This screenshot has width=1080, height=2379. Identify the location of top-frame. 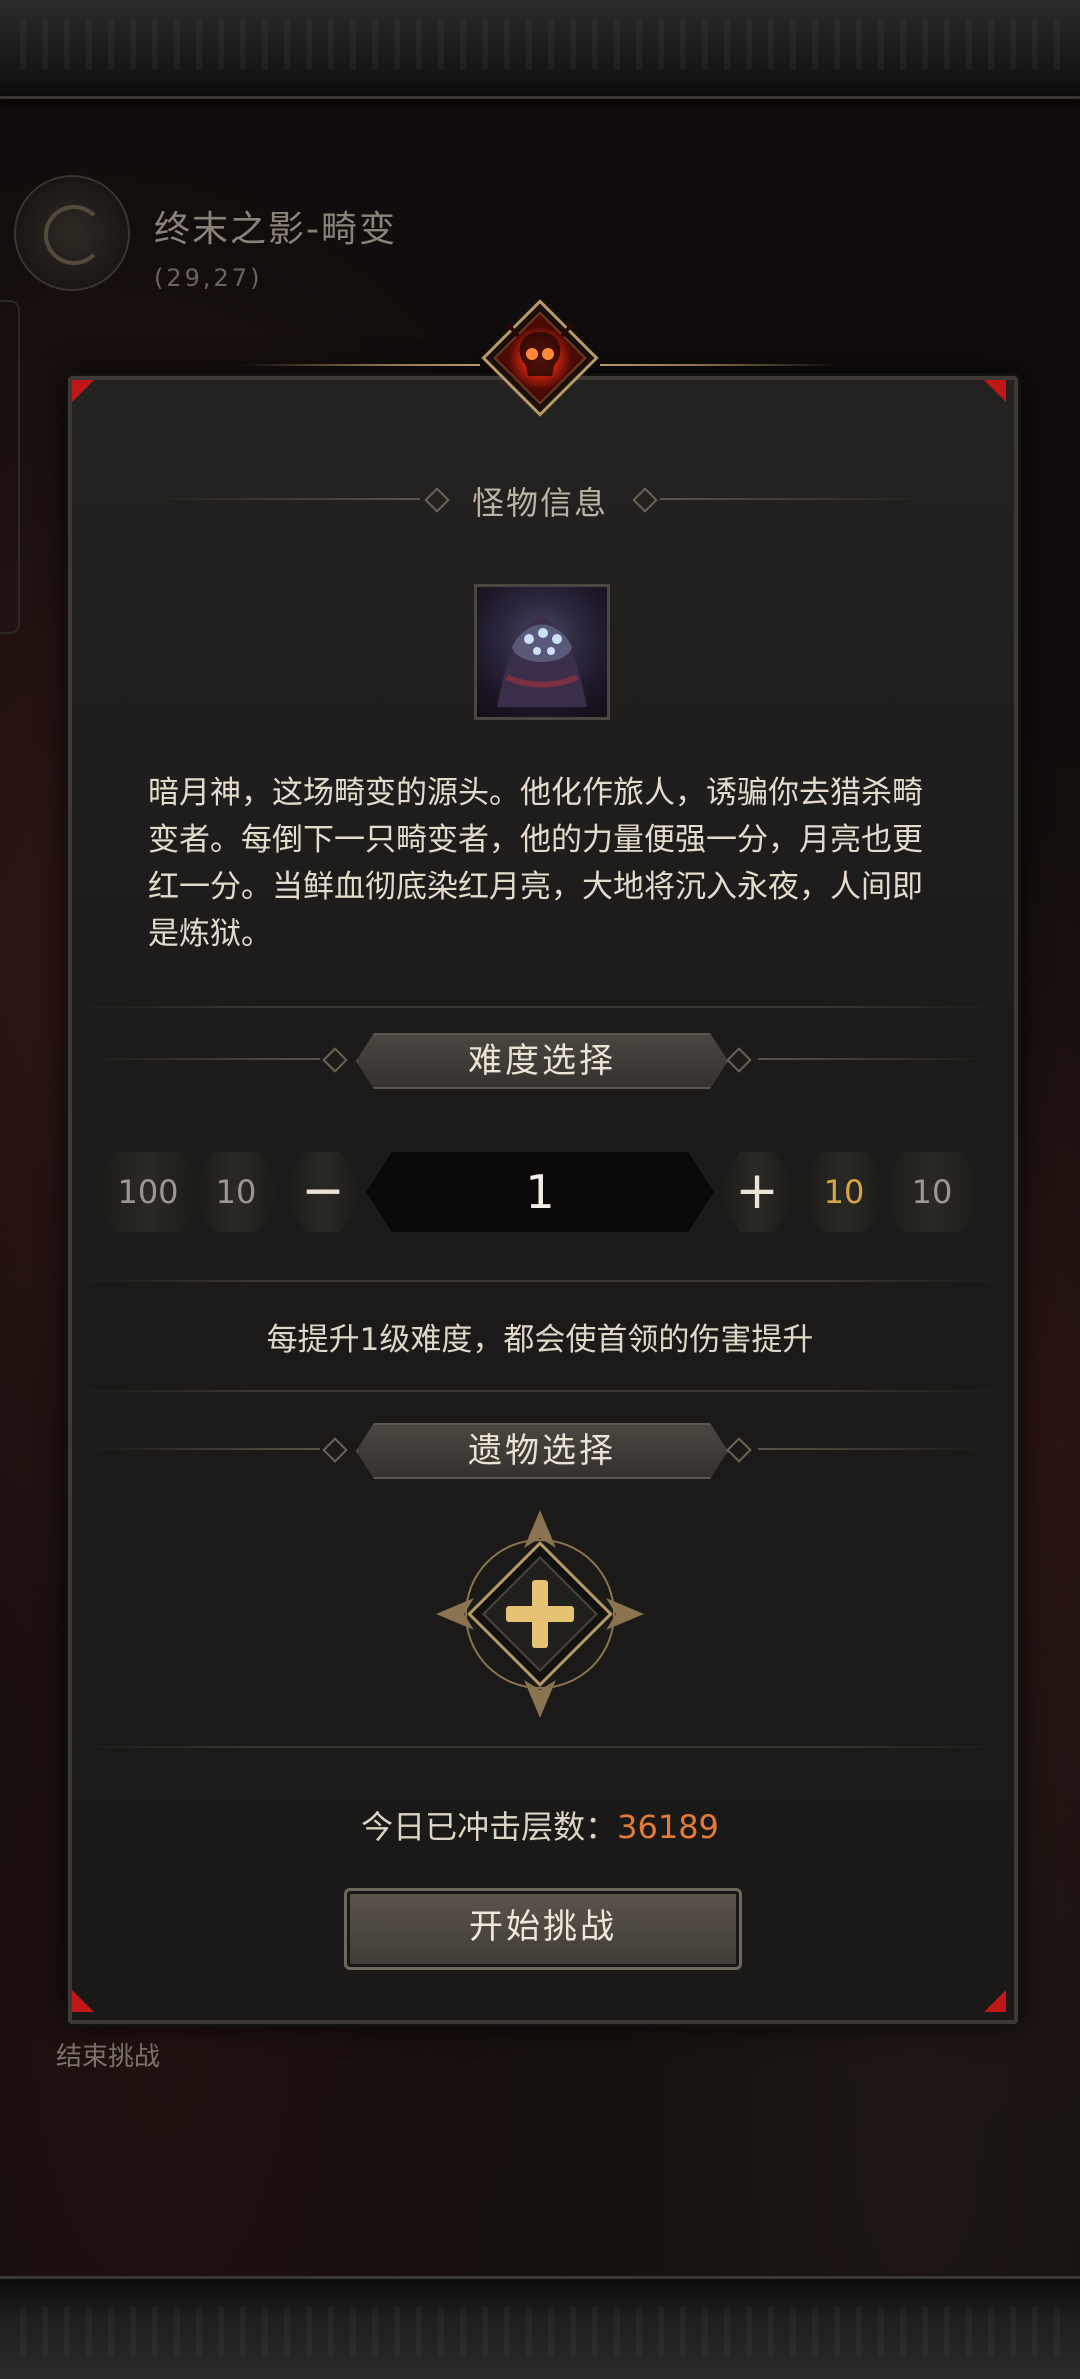
(540, 49).